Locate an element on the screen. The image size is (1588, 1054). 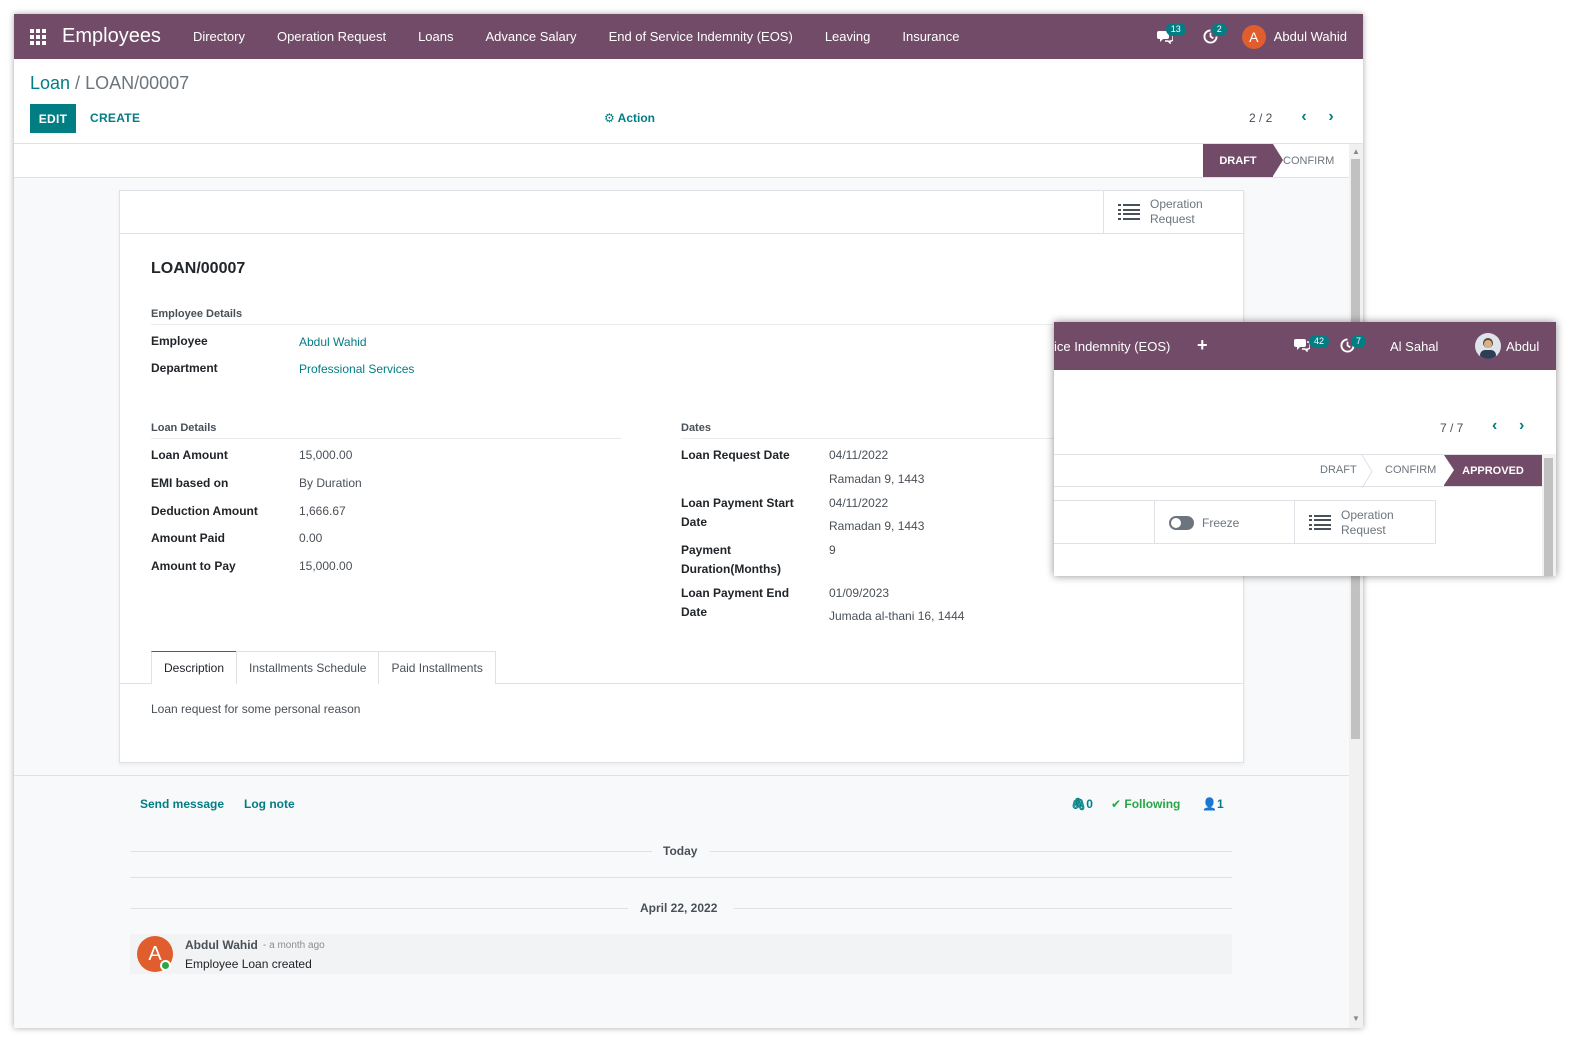
user-icon: 👤 is located at coordinates (1209, 804).